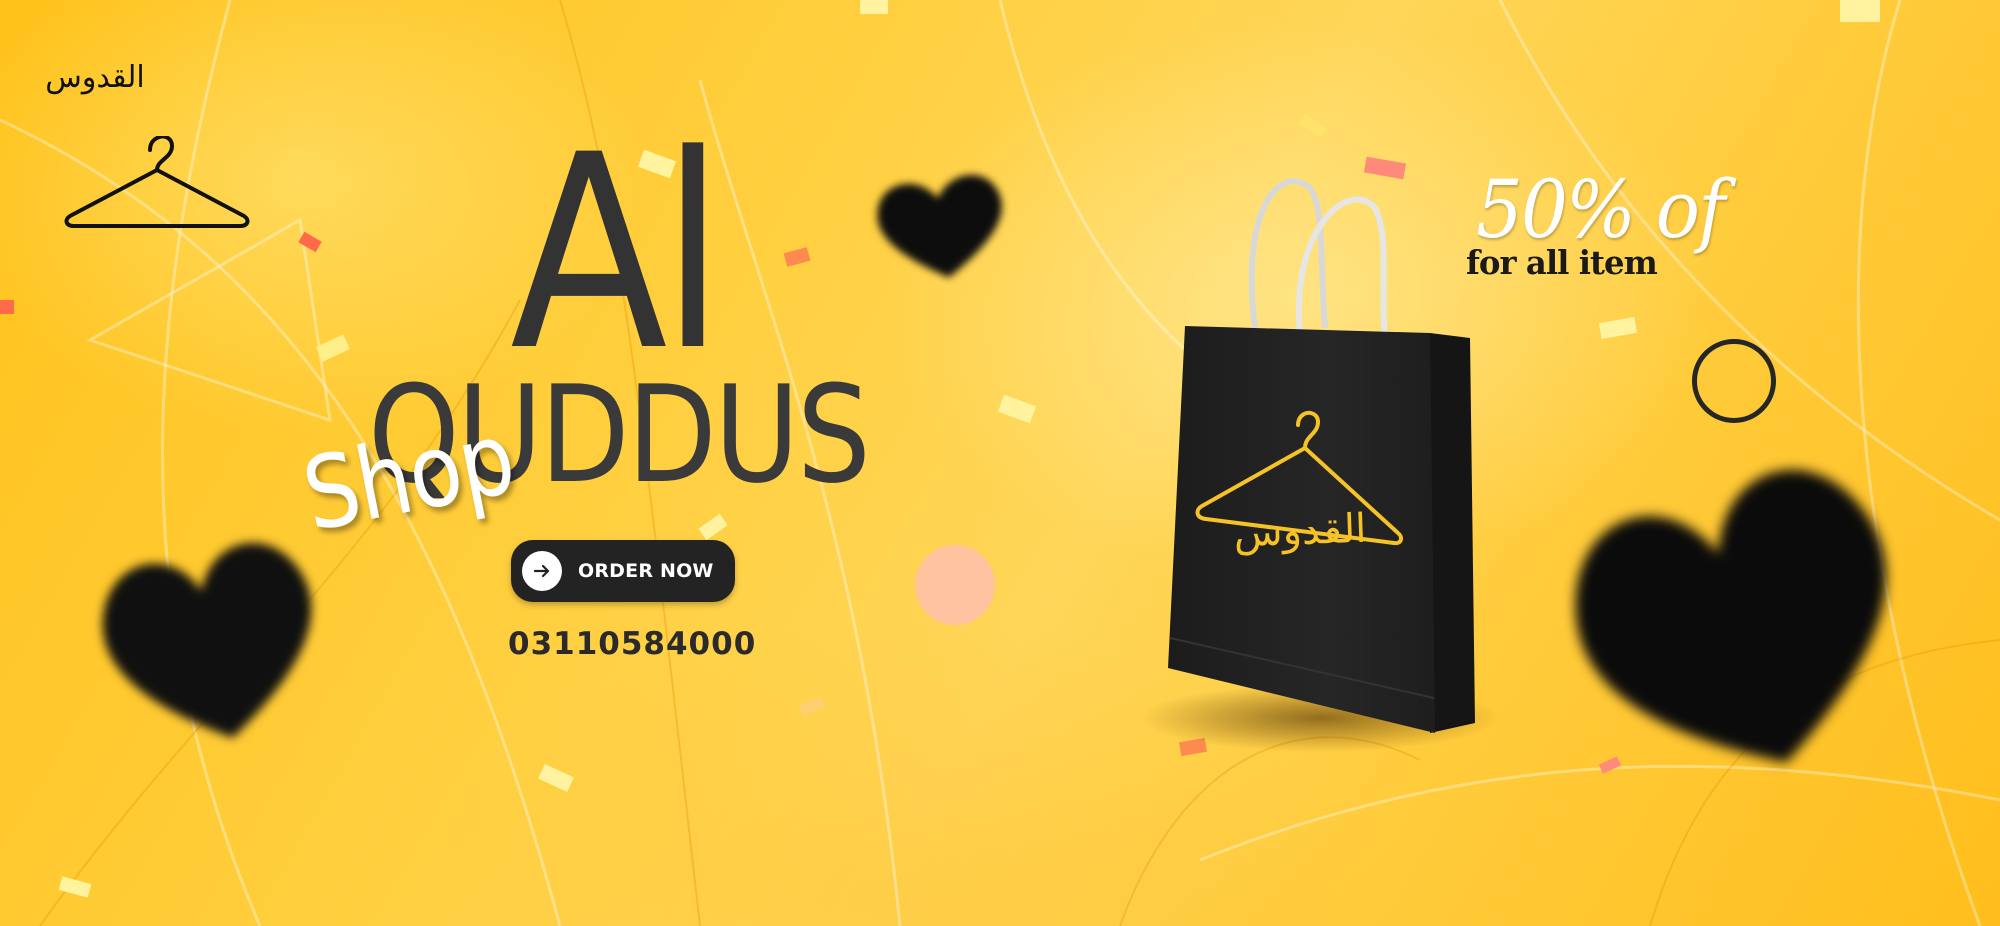  What do you see at coordinates (955, 585) in the screenshot?
I see `decorative-dot` at bounding box center [955, 585].